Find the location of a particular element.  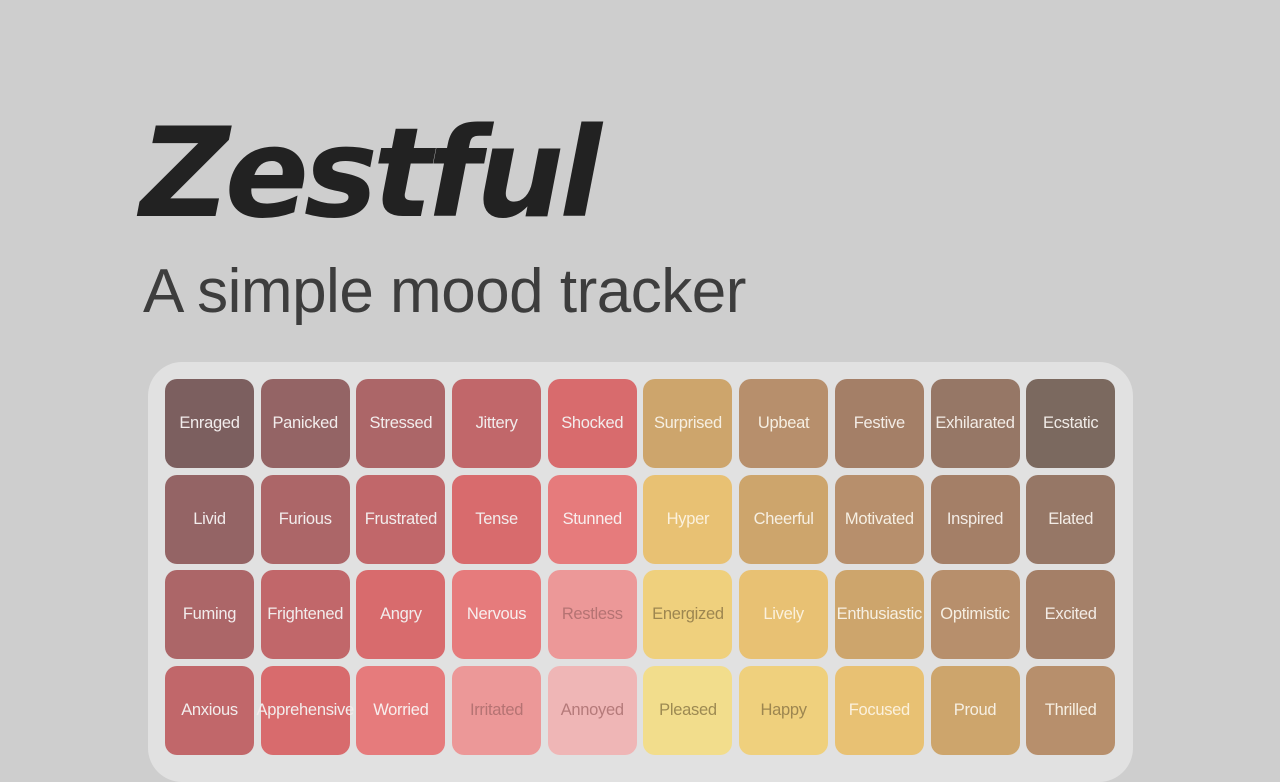

mood-cell-hyper: Hyper is located at coordinates (688, 519).